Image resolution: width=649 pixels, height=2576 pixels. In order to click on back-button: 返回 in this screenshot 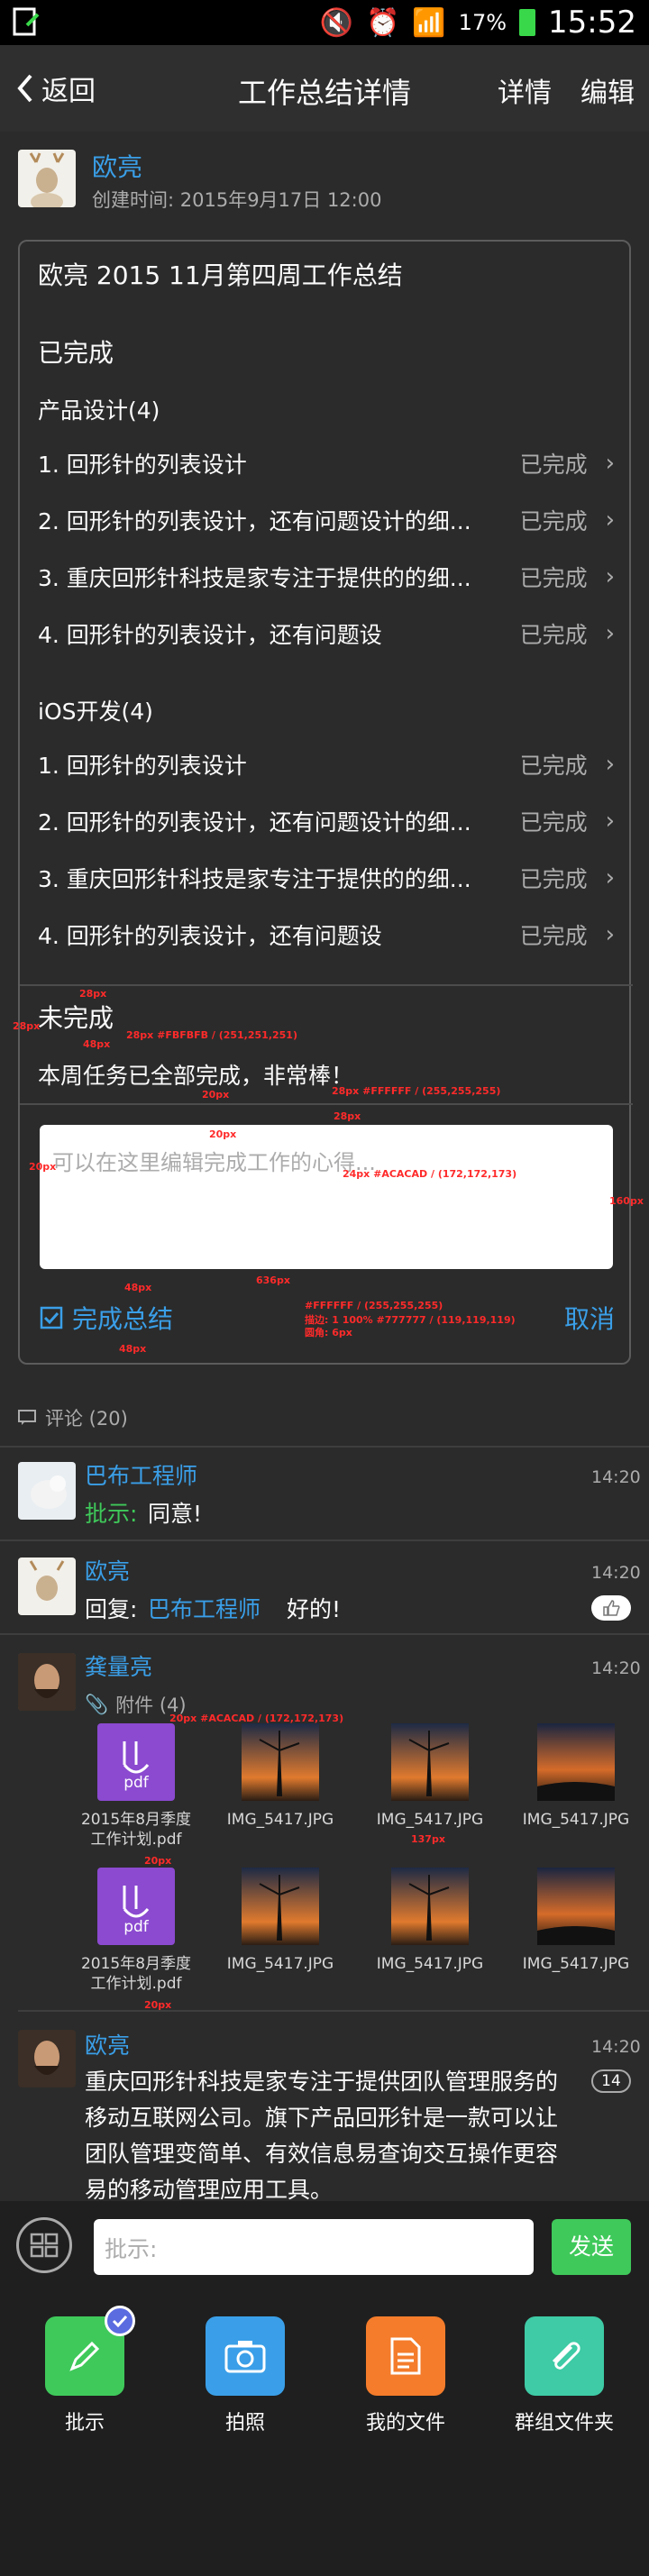, I will do `click(56, 89)`.